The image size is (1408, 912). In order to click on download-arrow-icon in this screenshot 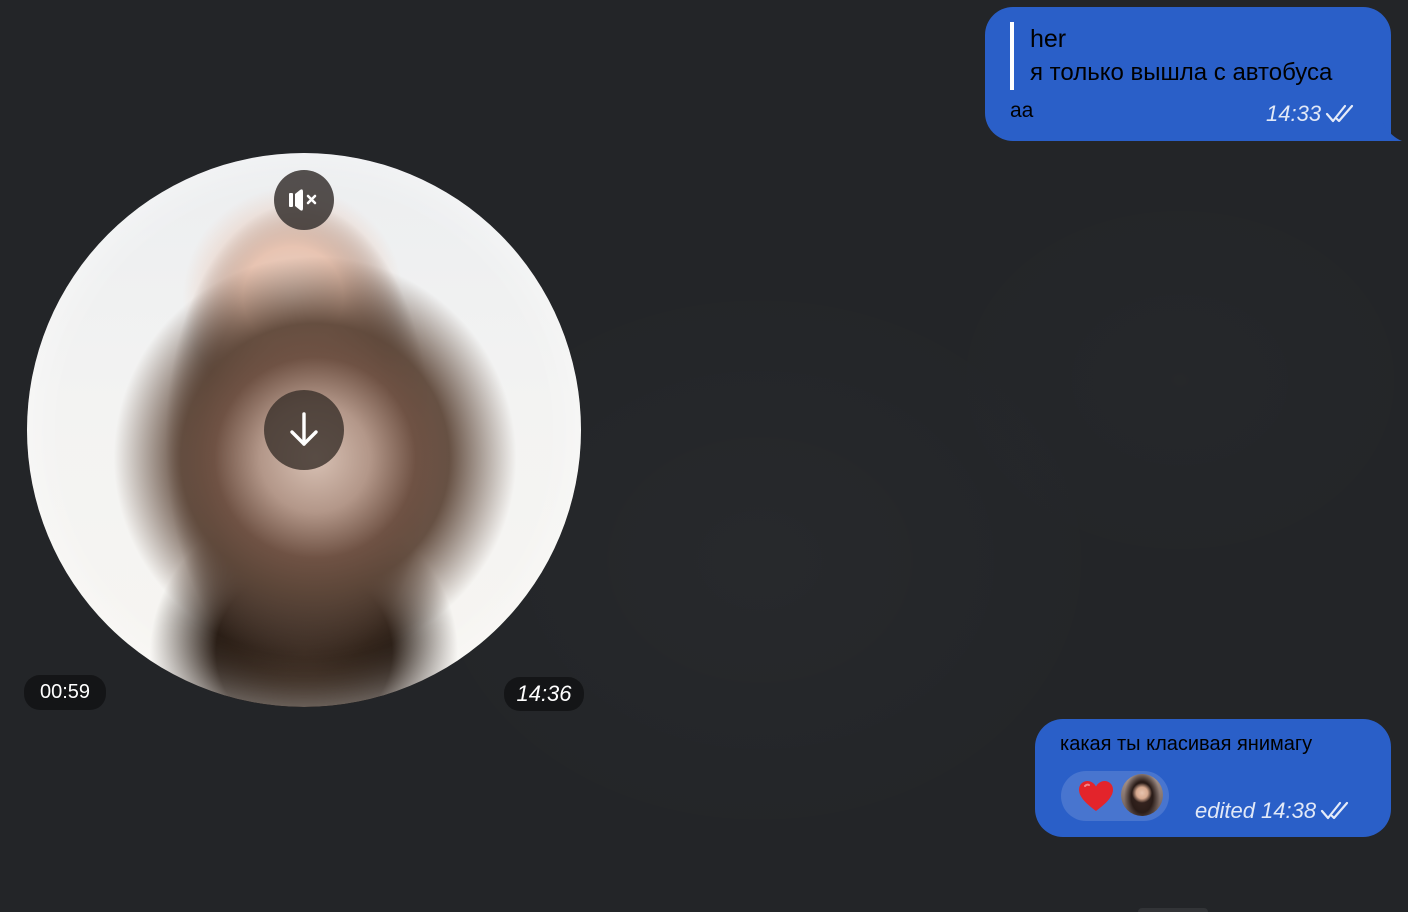, I will do `click(304, 429)`.